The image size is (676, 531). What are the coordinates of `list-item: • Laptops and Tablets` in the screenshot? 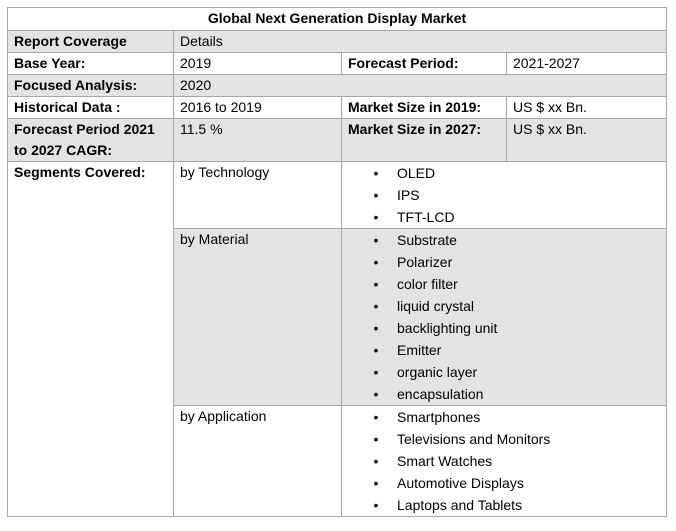 It's located at (504, 505).